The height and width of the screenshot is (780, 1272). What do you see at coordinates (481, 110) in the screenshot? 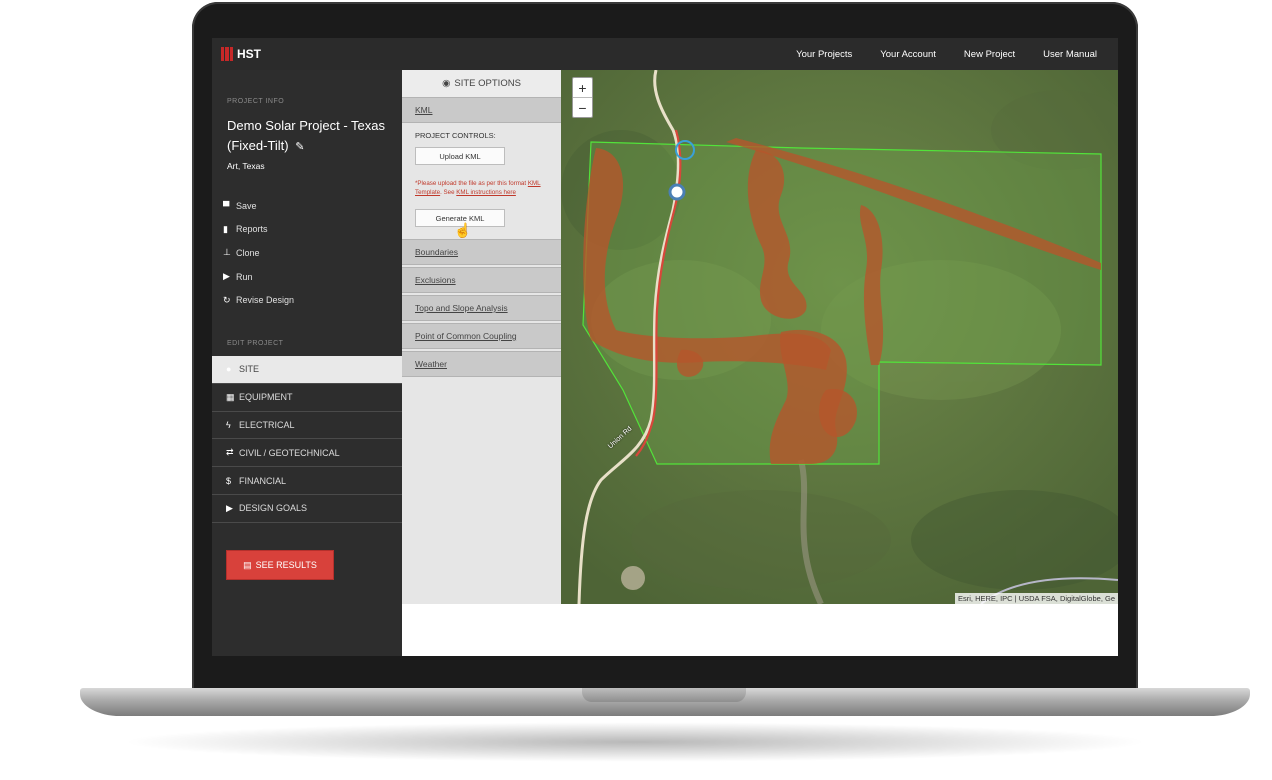
I see `accordion-kml: KML` at bounding box center [481, 110].